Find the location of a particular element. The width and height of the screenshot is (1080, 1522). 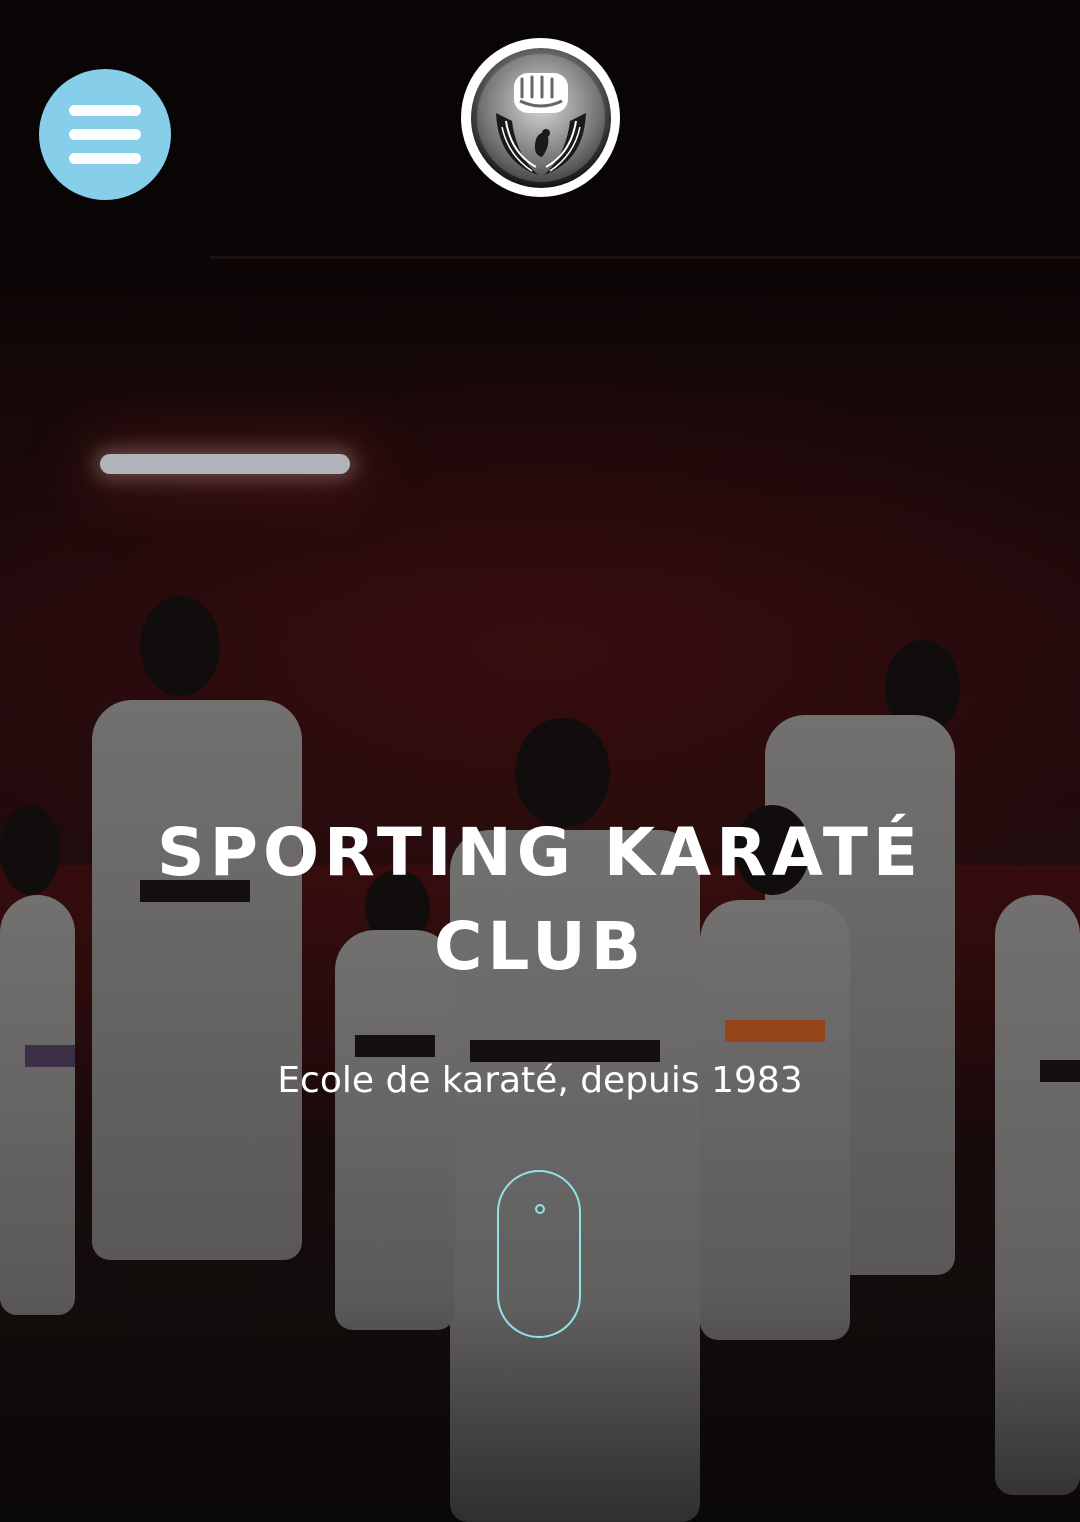

menu-bar-bottom is located at coordinates (105, 158).